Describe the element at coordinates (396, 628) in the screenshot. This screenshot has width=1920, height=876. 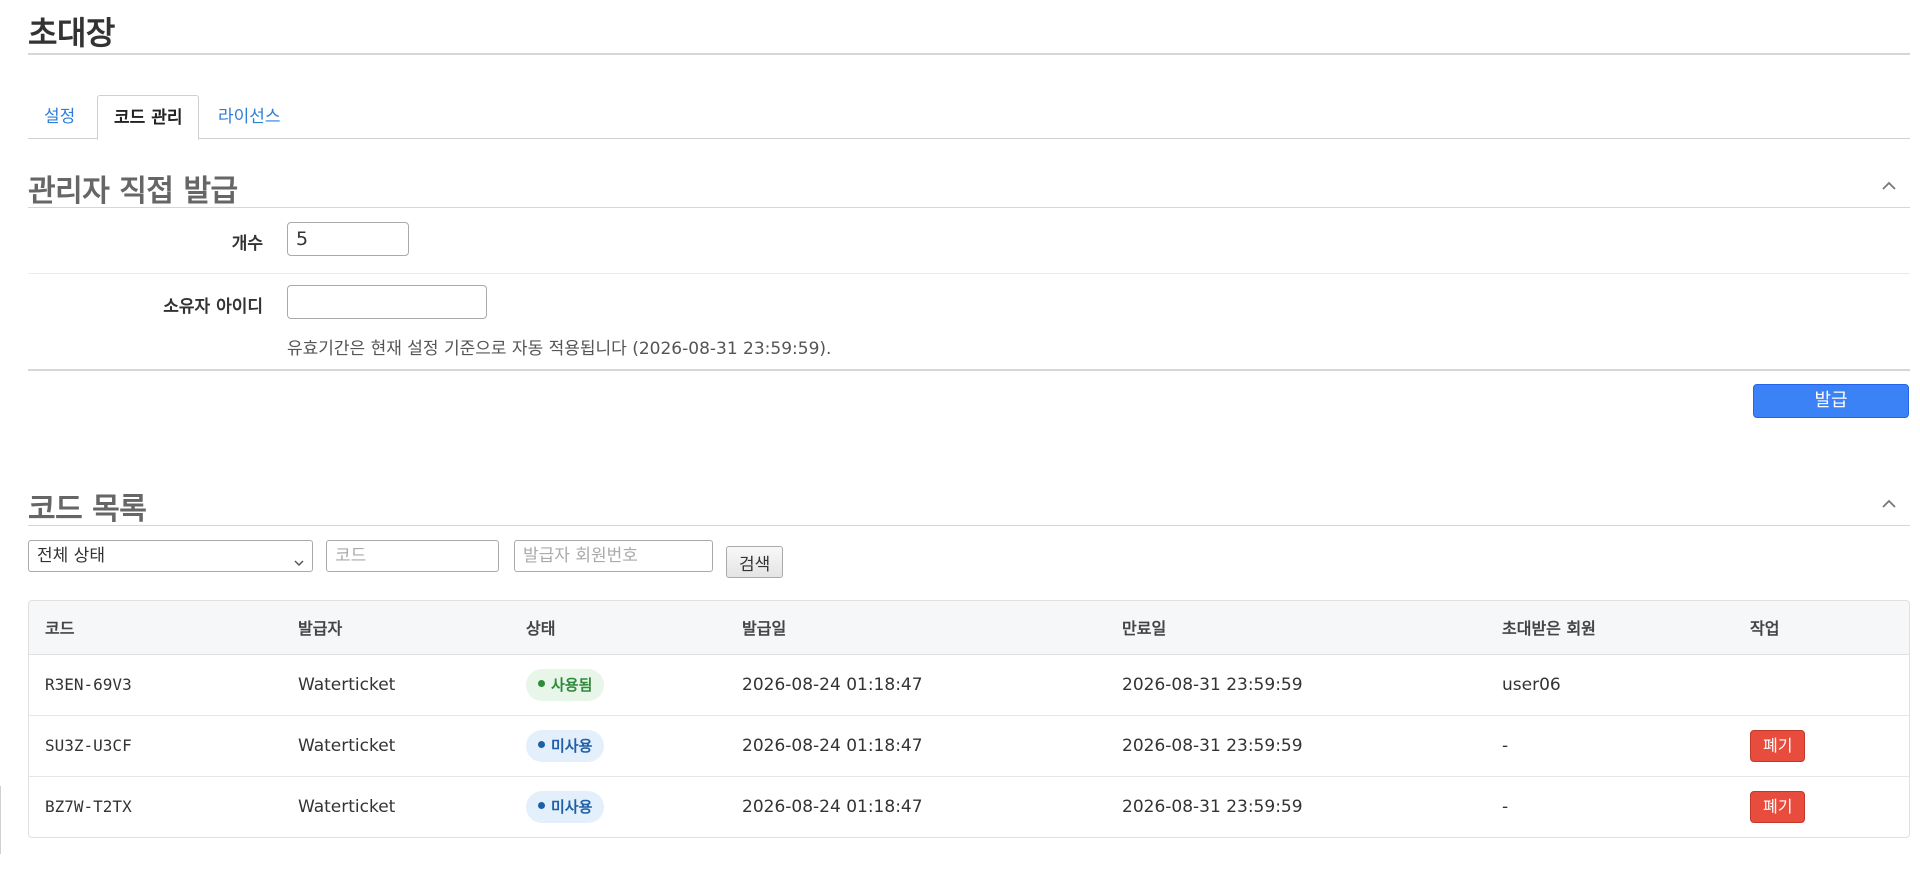
I see `column-header-issuer: 발급자` at that location.